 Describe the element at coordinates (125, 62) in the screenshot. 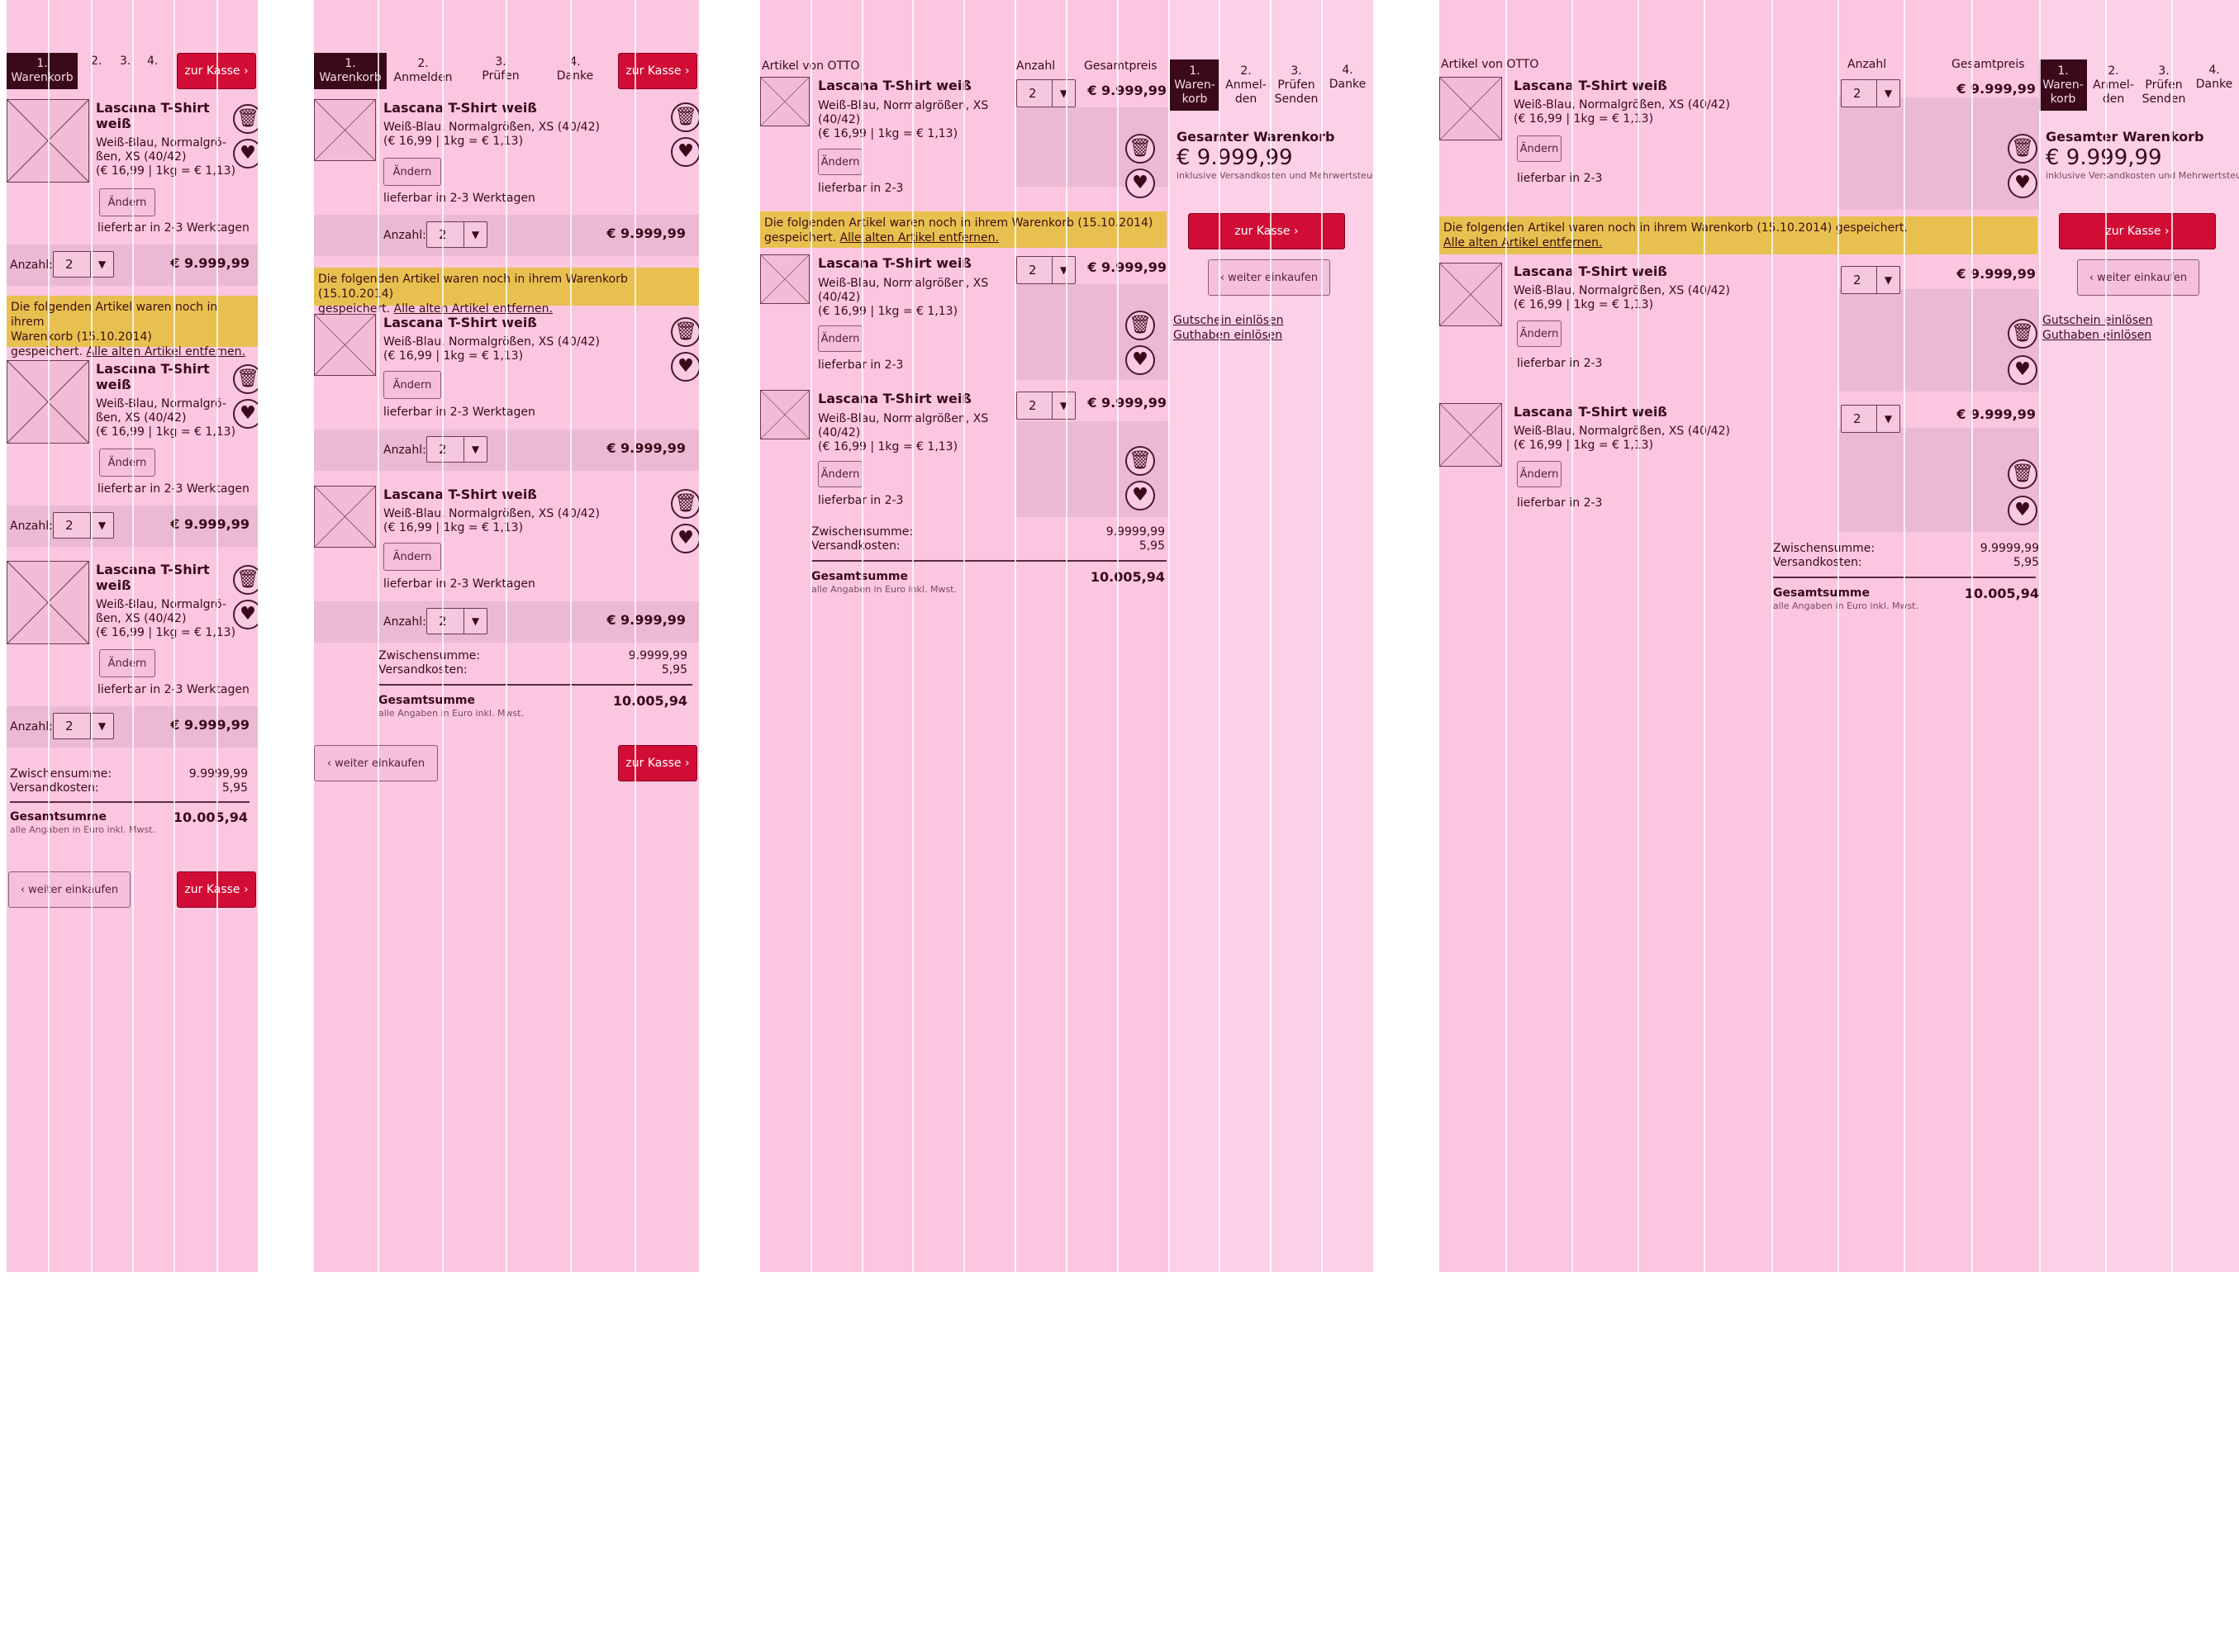

I see `step-3: 3.` at that location.